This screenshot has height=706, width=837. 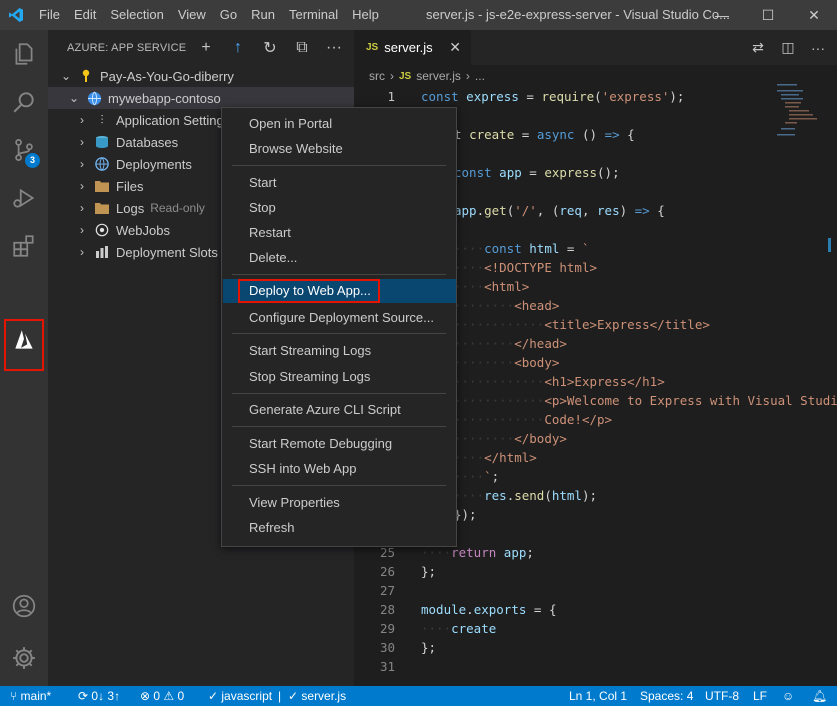 What do you see at coordinates (814, 15) in the screenshot?
I see `close-window-button: ✕` at bounding box center [814, 15].